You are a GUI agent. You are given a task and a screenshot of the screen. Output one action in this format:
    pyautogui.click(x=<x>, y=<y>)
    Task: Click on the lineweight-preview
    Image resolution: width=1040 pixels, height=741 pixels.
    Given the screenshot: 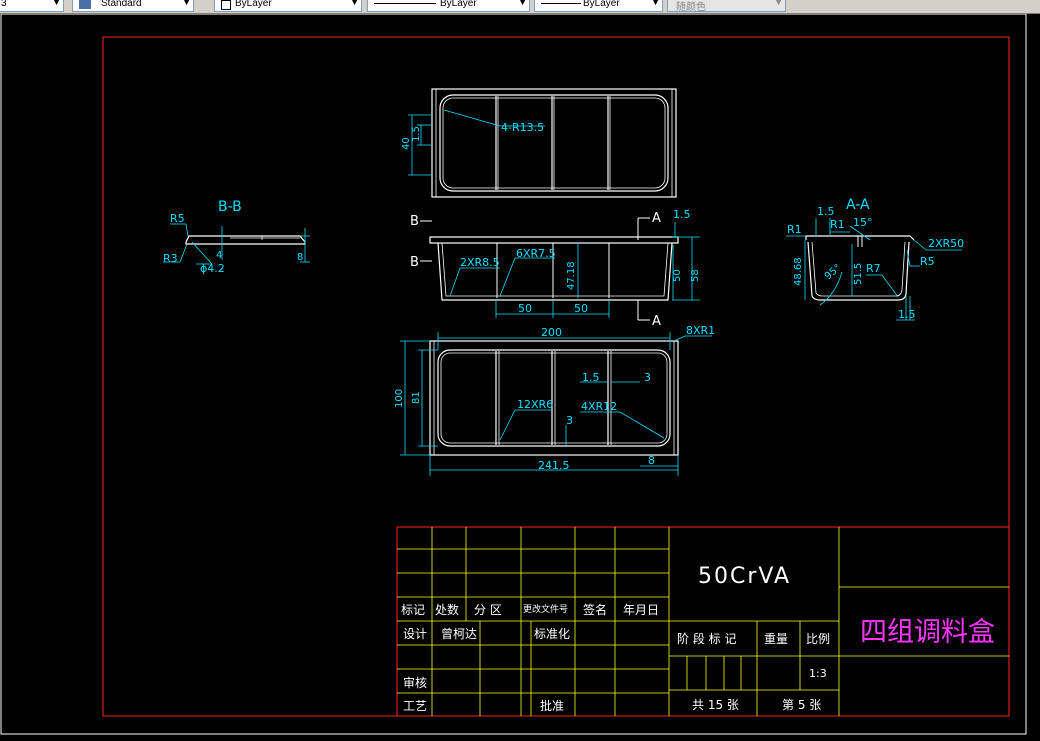 What is the action you would take?
    pyautogui.click(x=561, y=3)
    